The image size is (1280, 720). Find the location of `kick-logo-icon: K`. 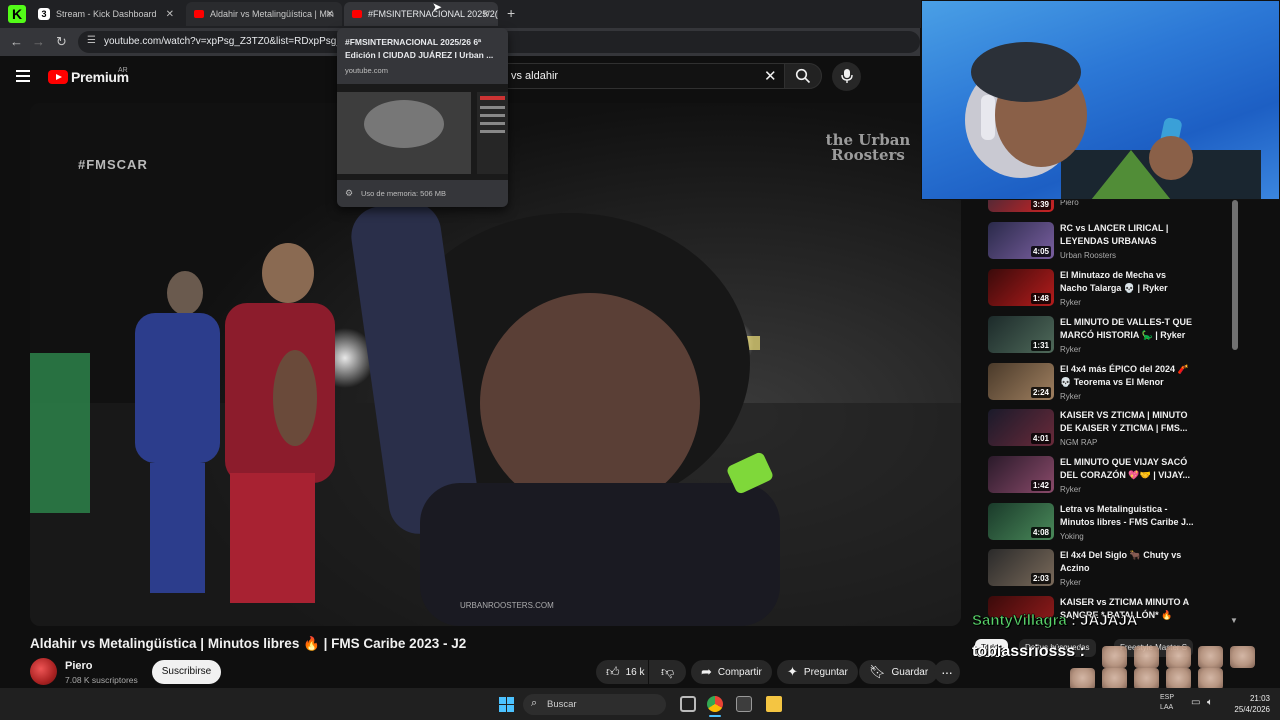

kick-logo-icon: K is located at coordinates (17, 14).